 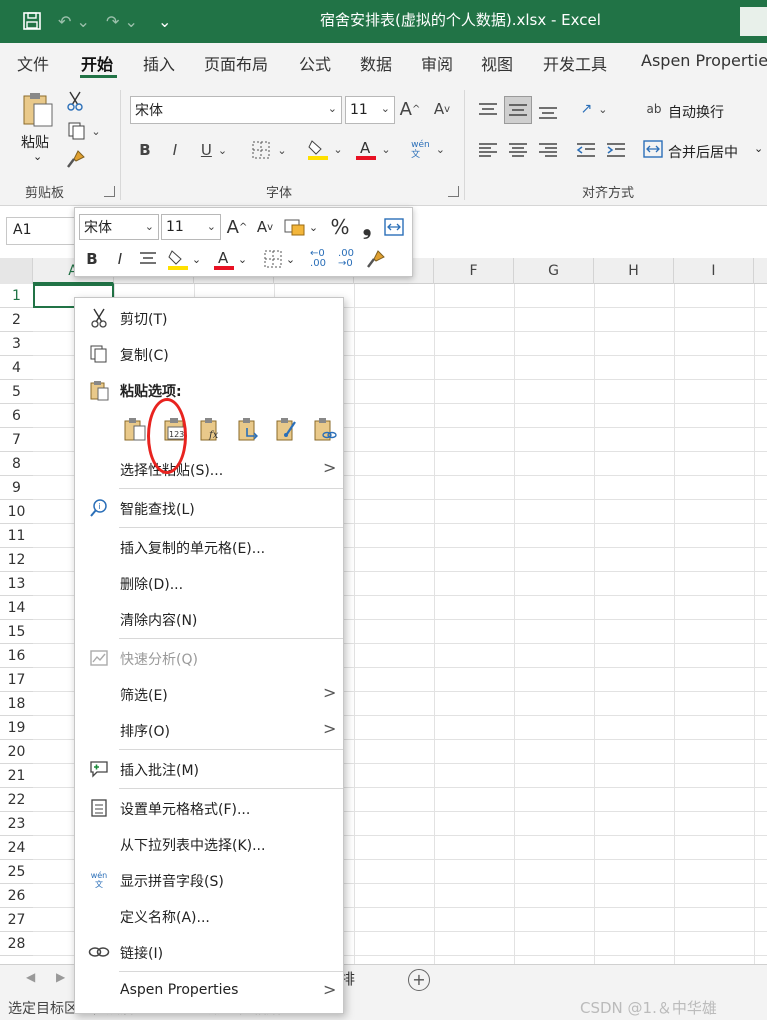 I want to click on row-header: 5, so click(x=16, y=392).